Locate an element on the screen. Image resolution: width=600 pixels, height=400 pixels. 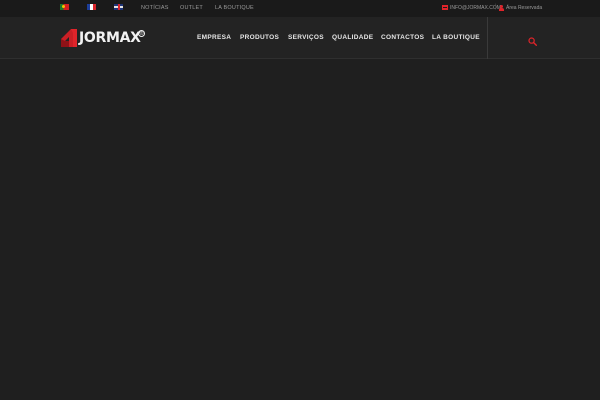
top-link-la-boutique: LA BOUTIQUE is located at coordinates (234, 8).